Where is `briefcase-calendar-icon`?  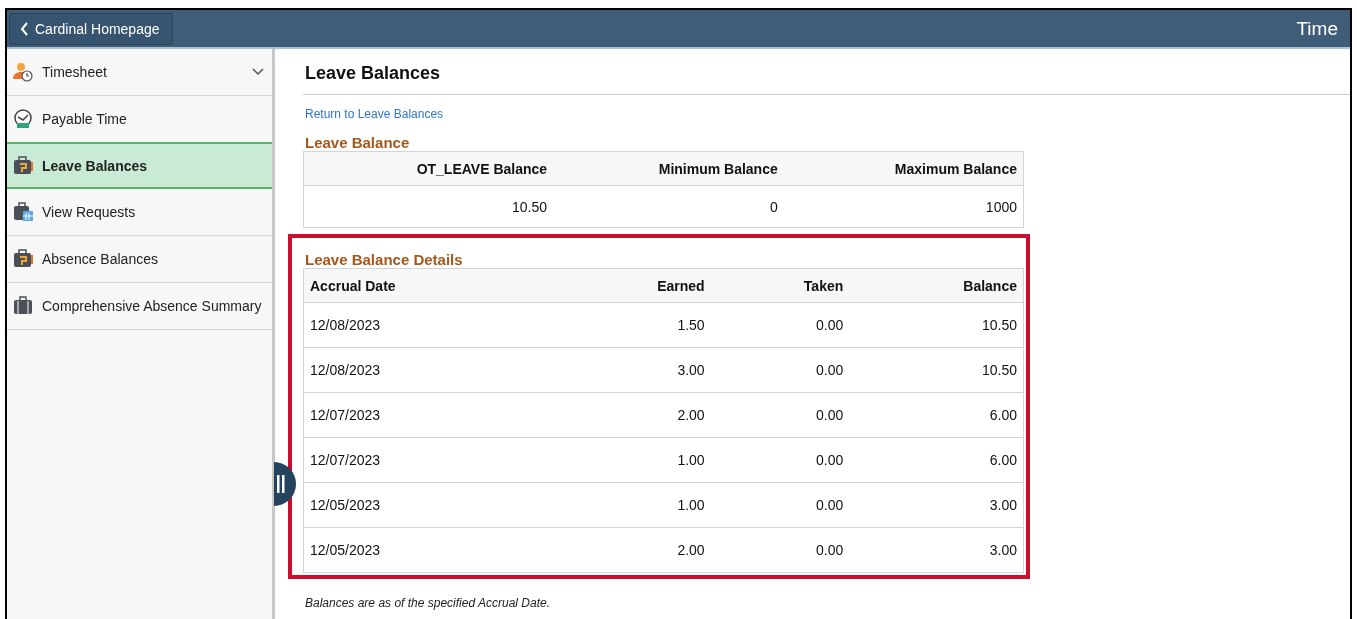 briefcase-calendar-icon is located at coordinates (23, 212).